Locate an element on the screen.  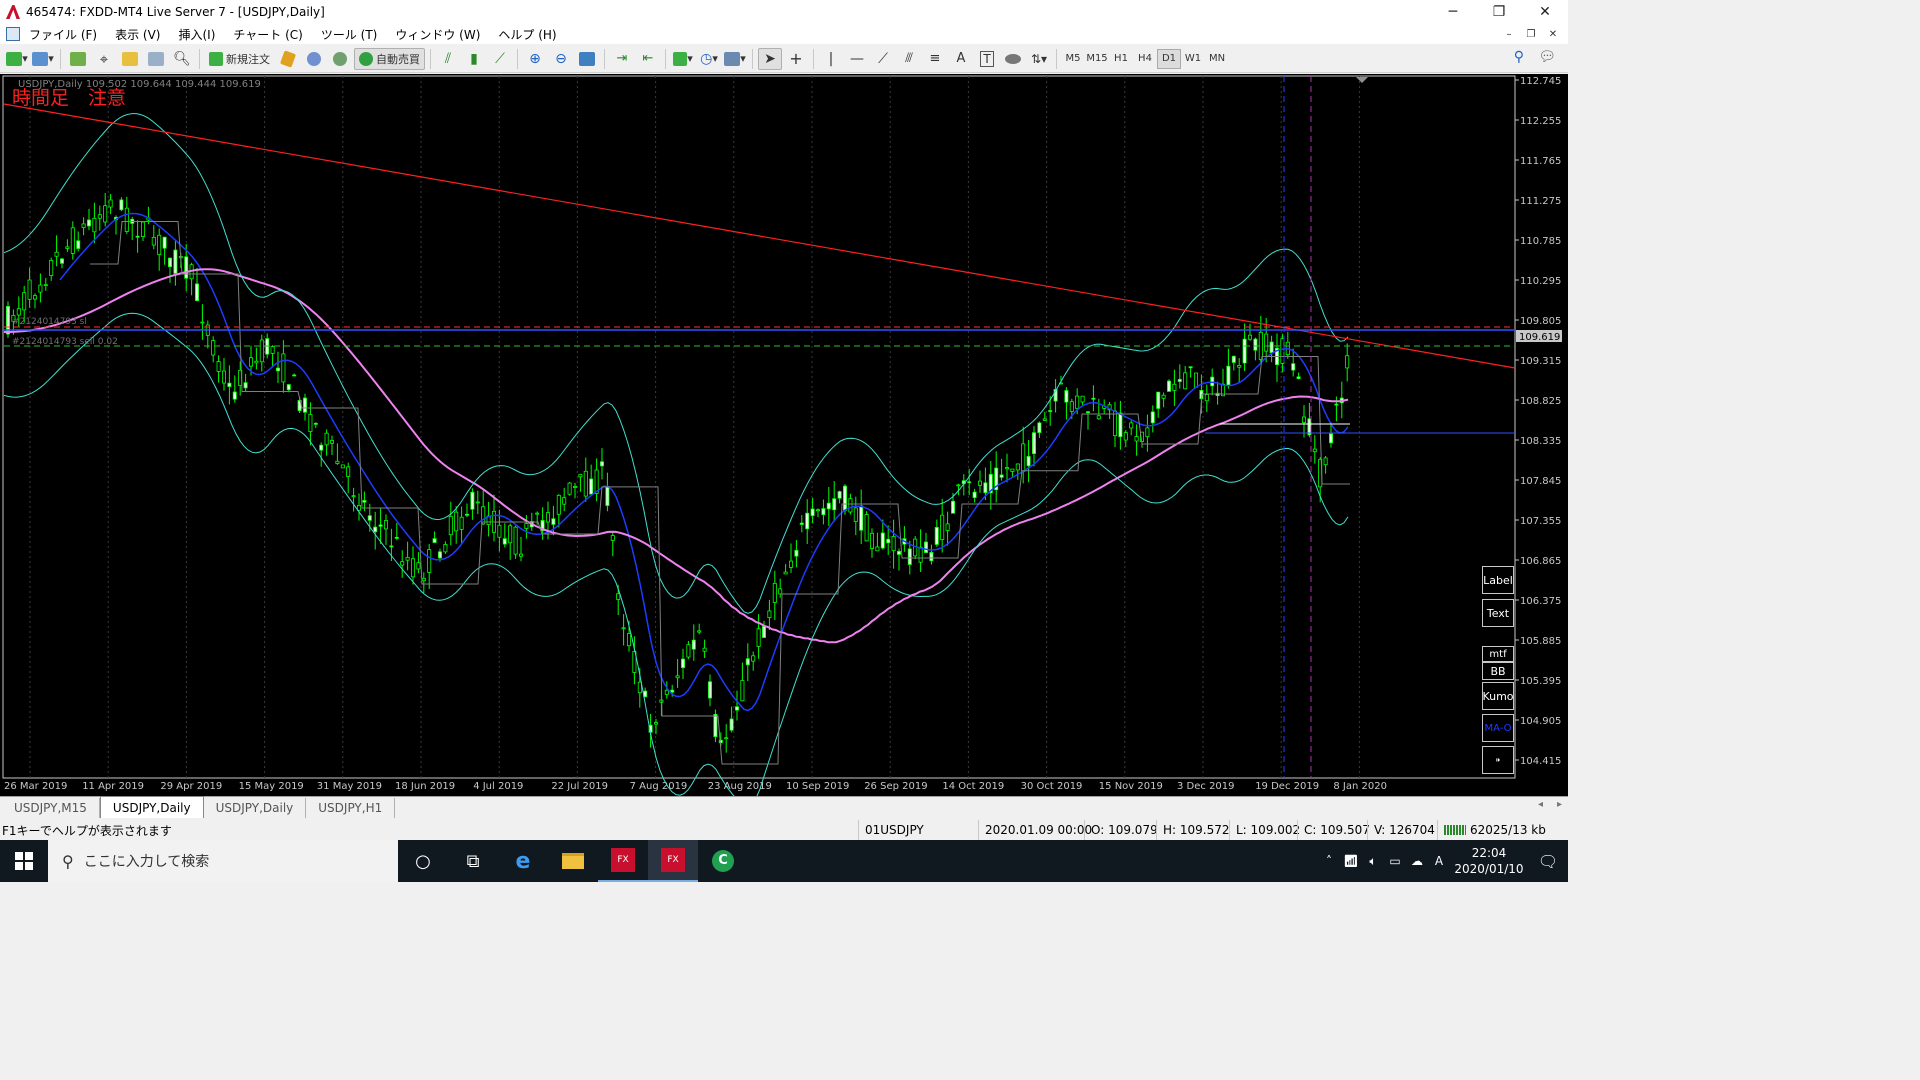
auto-trading-button: 自動売買 is located at coordinates (389, 58).